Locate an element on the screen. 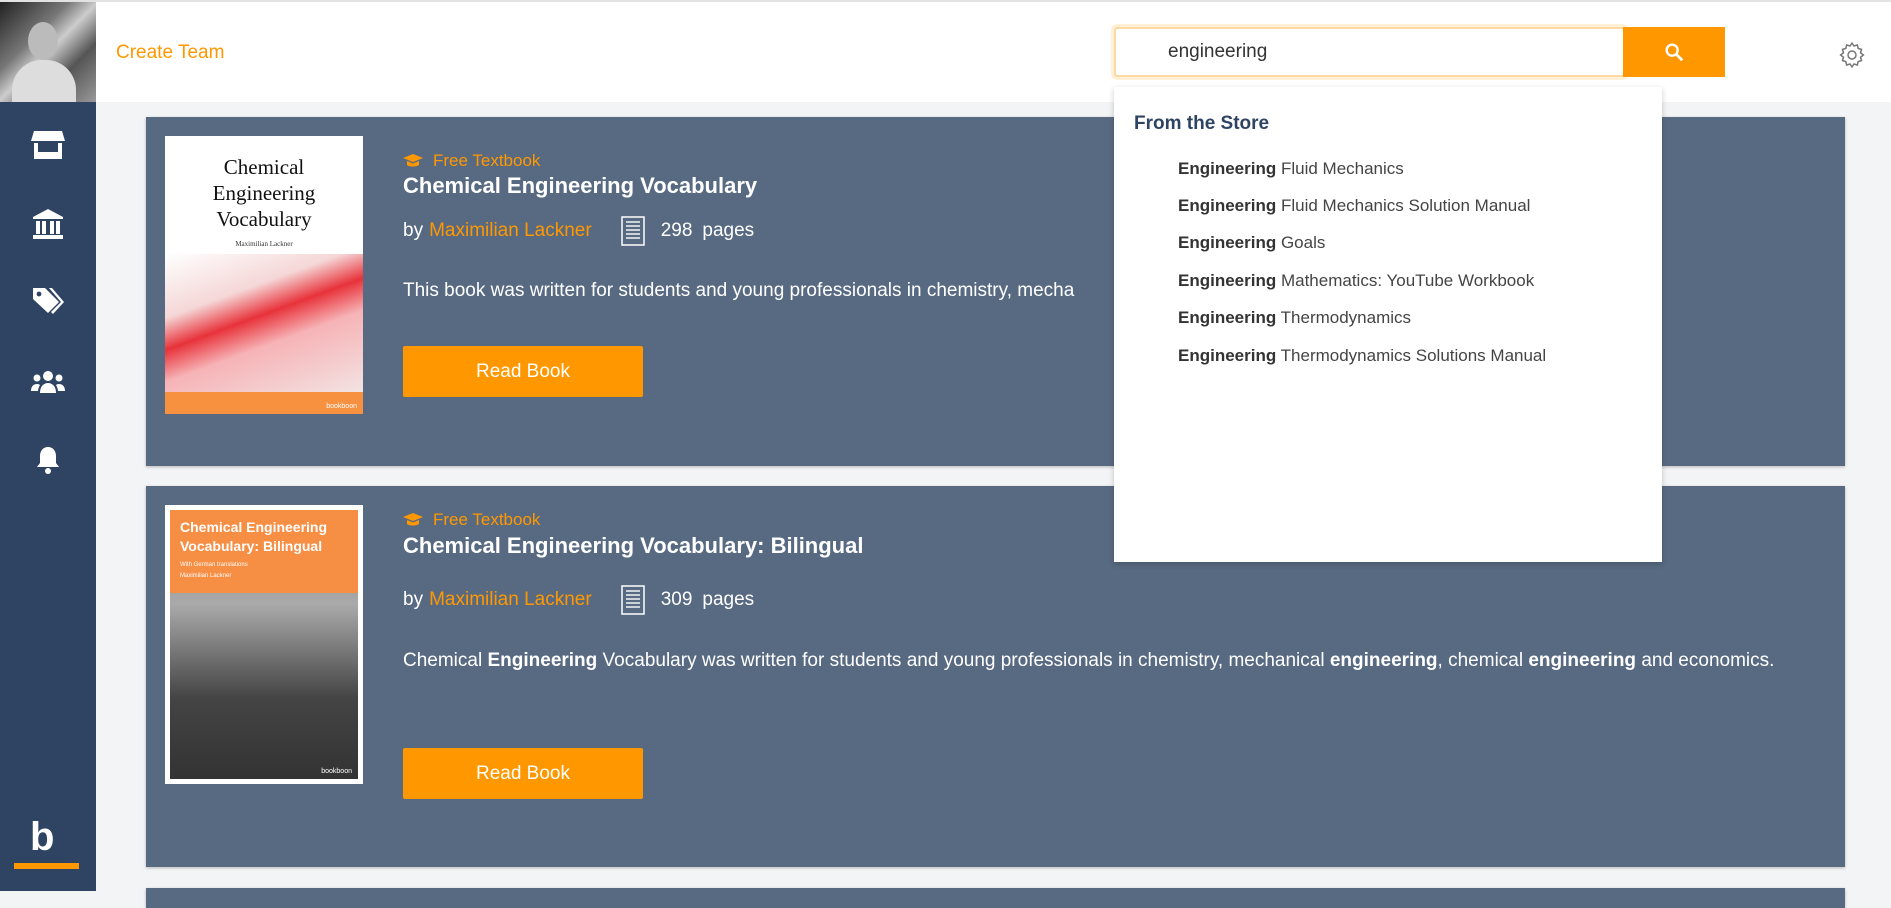 This screenshot has height=908, width=1891. cover-image is located at coordinates (264, 325).